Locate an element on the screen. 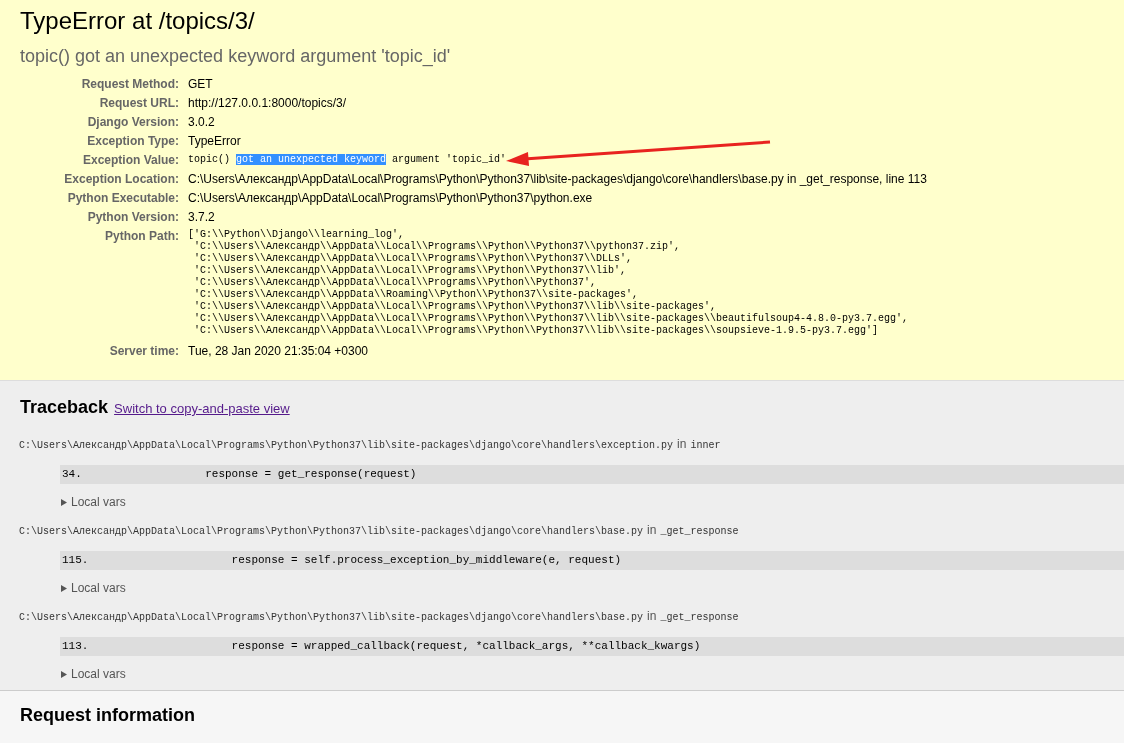 Image resolution: width=1124 pixels, height=743 pixels. section-title: Request information is located at coordinates (108, 715).